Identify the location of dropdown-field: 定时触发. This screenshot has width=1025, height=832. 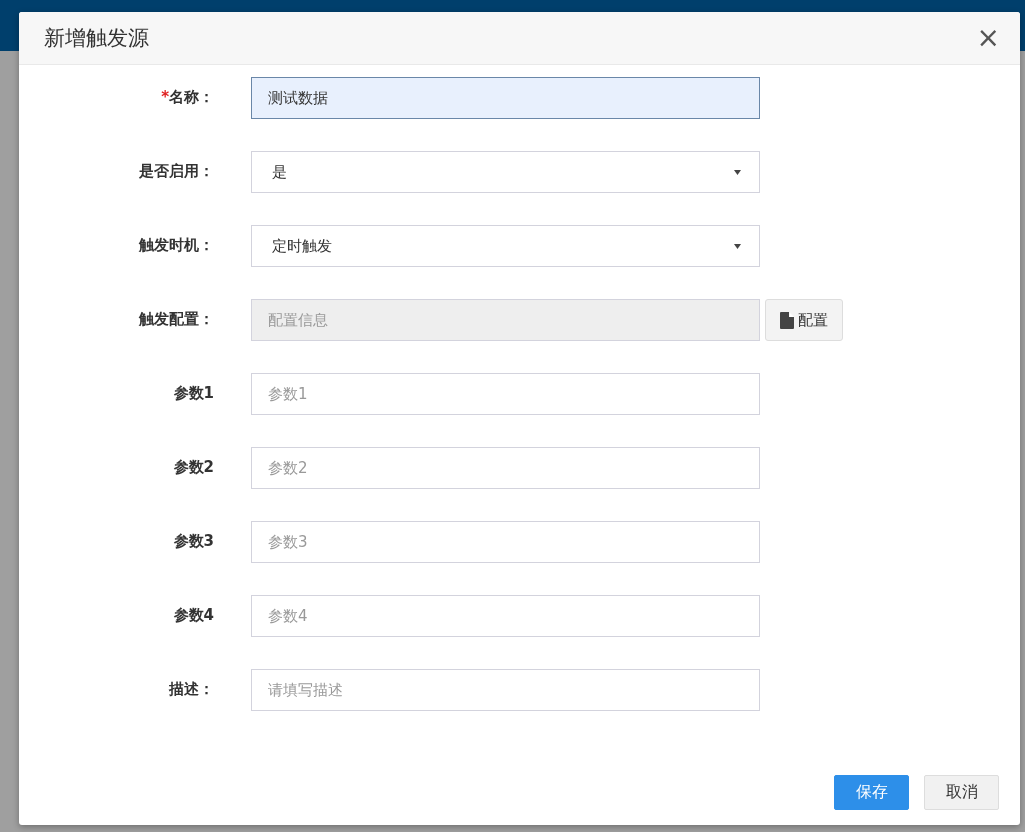
(505, 246).